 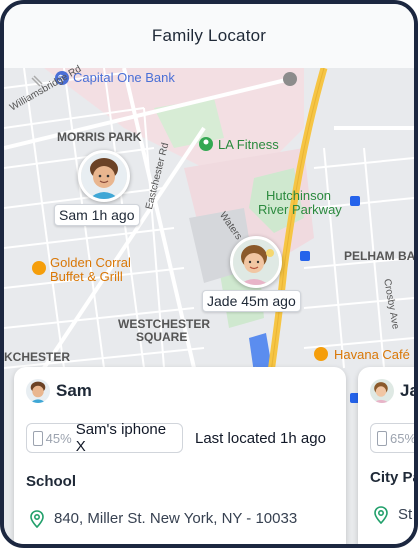 What do you see at coordinates (86, 276) in the screenshot?
I see `map-label-golden-corral-2: Buffet & Grill` at bounding box center [86, 276].